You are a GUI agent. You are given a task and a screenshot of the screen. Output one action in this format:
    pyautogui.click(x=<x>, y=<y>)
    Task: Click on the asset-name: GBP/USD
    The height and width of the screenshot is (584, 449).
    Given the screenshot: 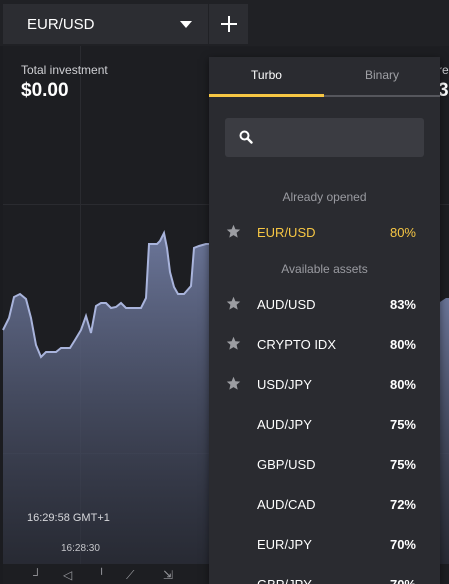 What is the action you would take?
    pyautogui.click(x=286, y=464)
    